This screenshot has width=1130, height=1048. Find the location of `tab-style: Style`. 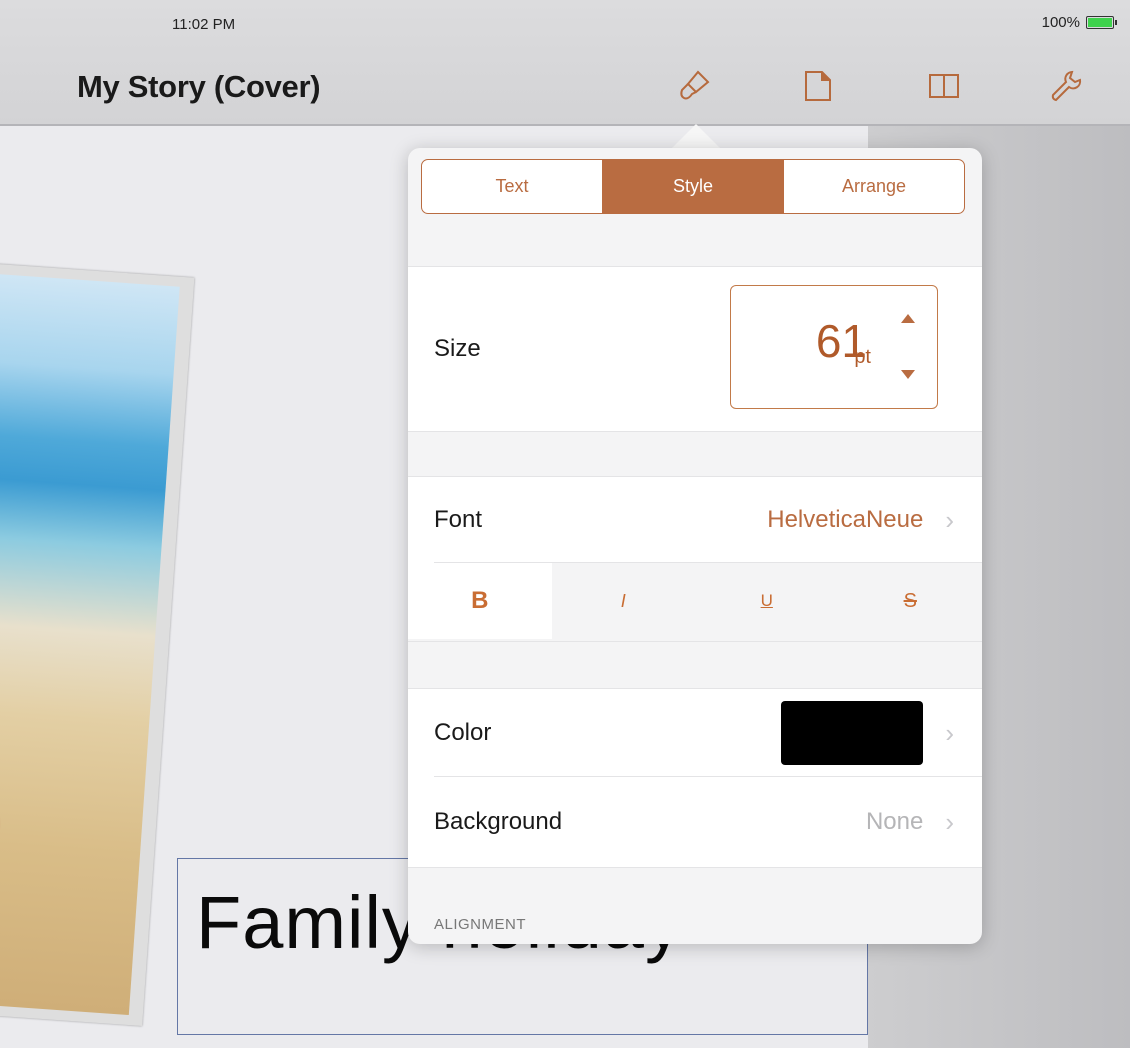

tab-style: Style is located at coordinates (692, 186).